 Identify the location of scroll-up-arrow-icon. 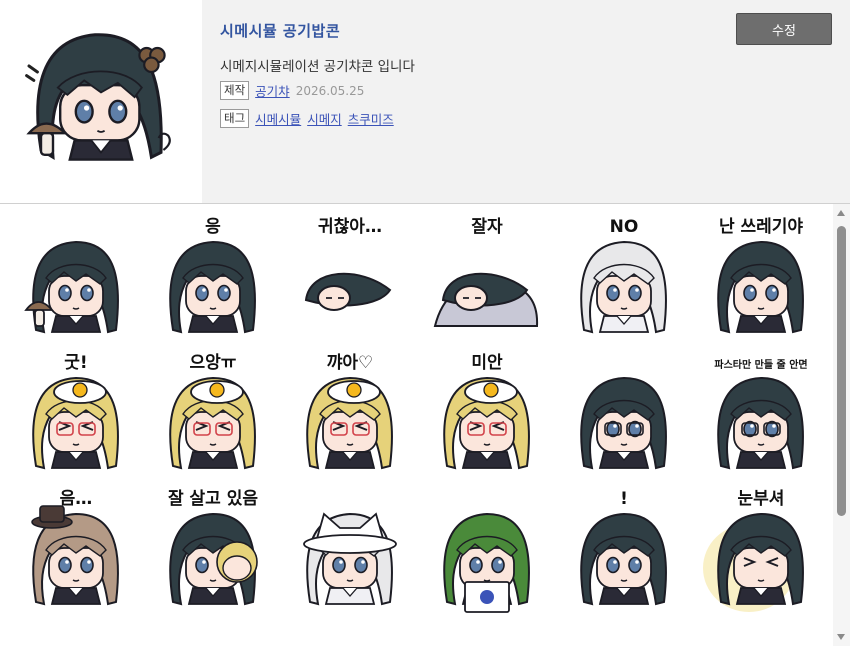
(841, 213).